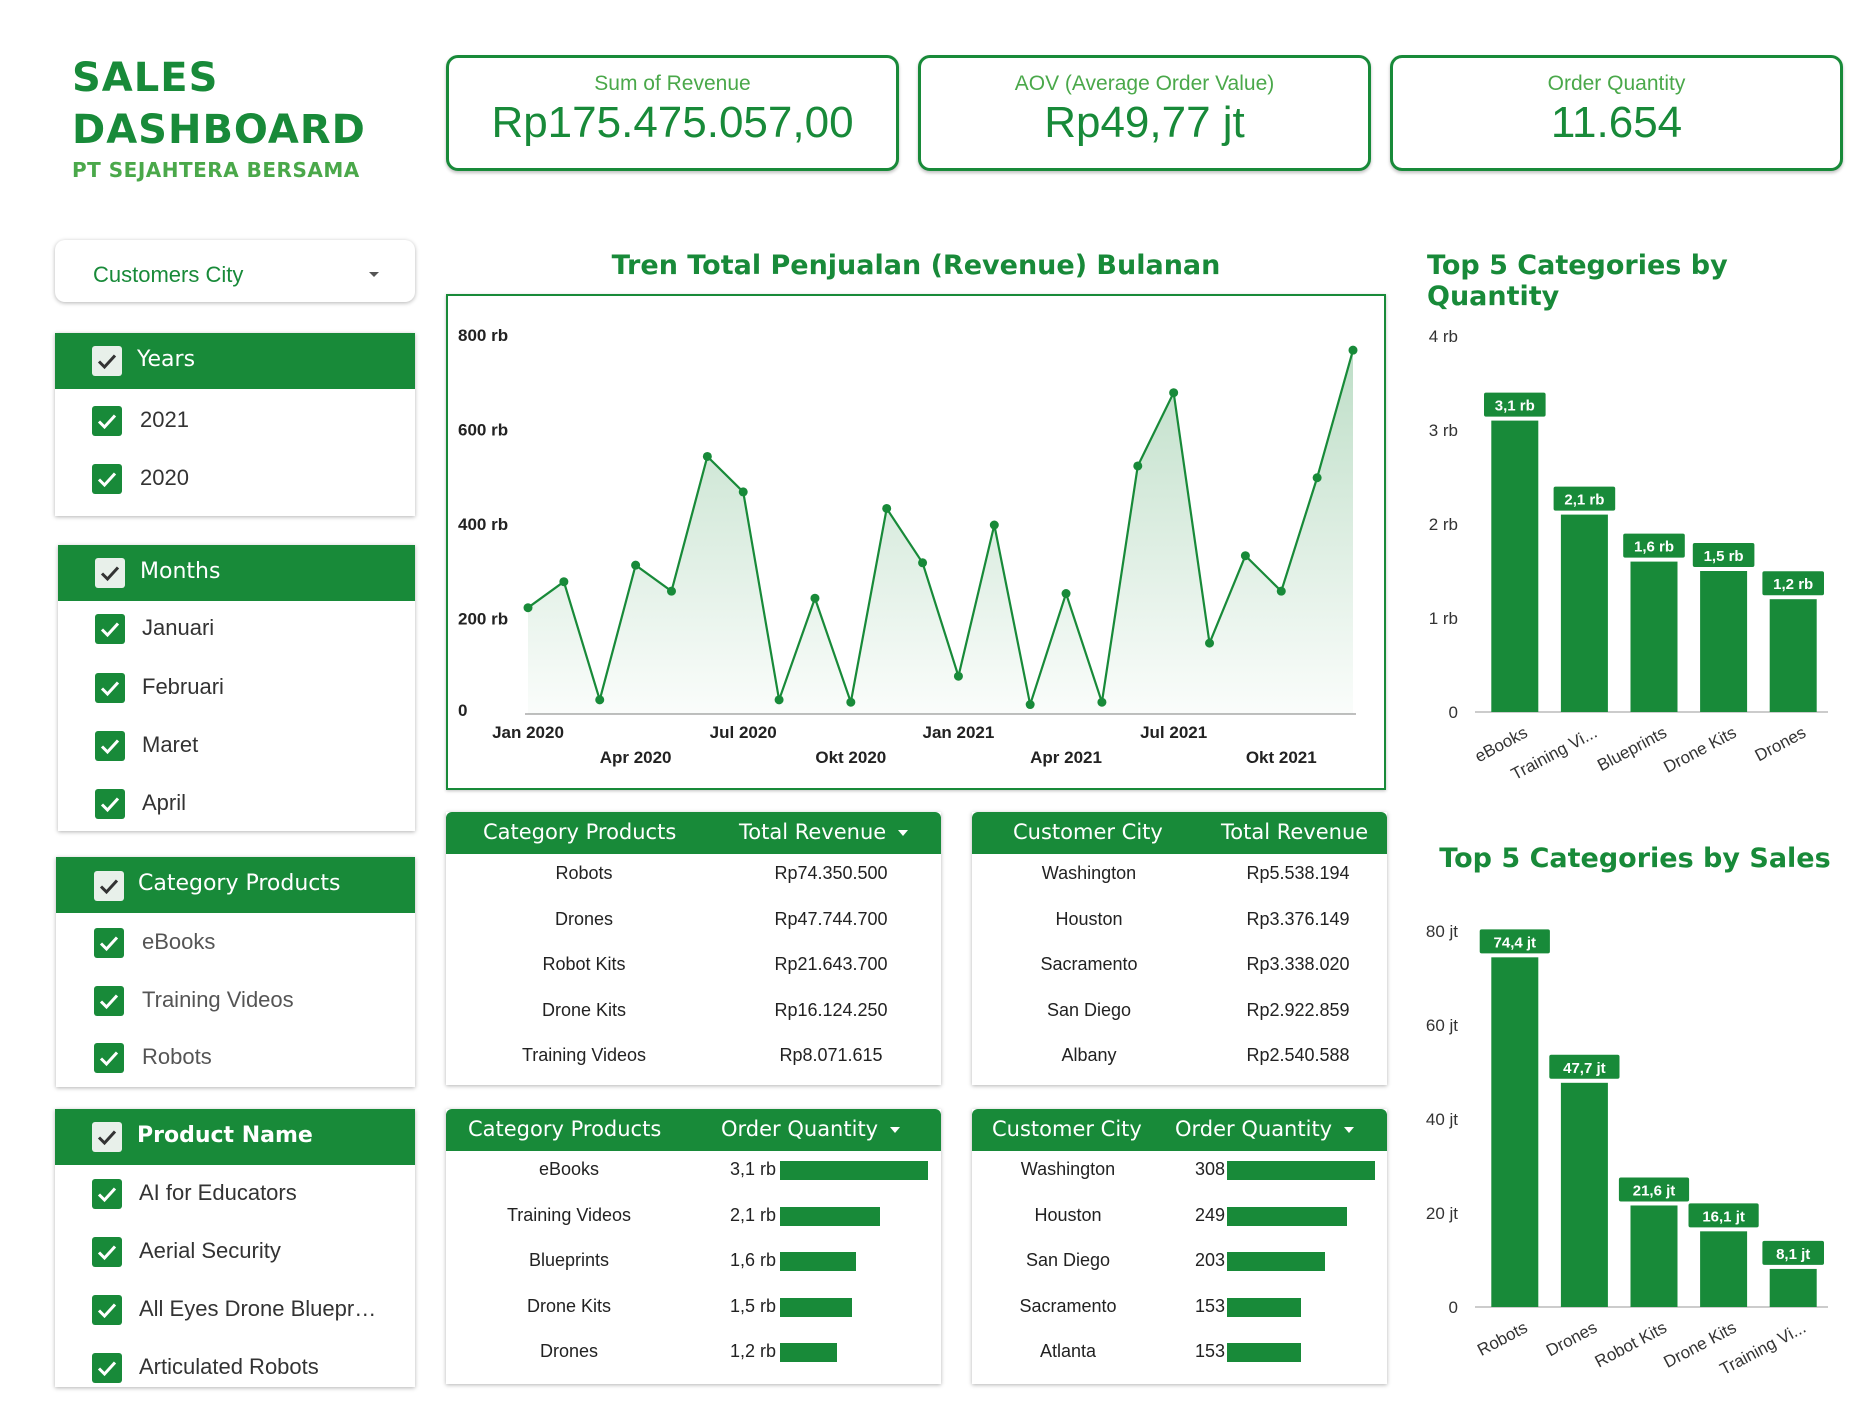 The height and width of the screenshot is (1407, 1875). I want to click on column-header-label: Order Quantity, so click(1254, 1129).